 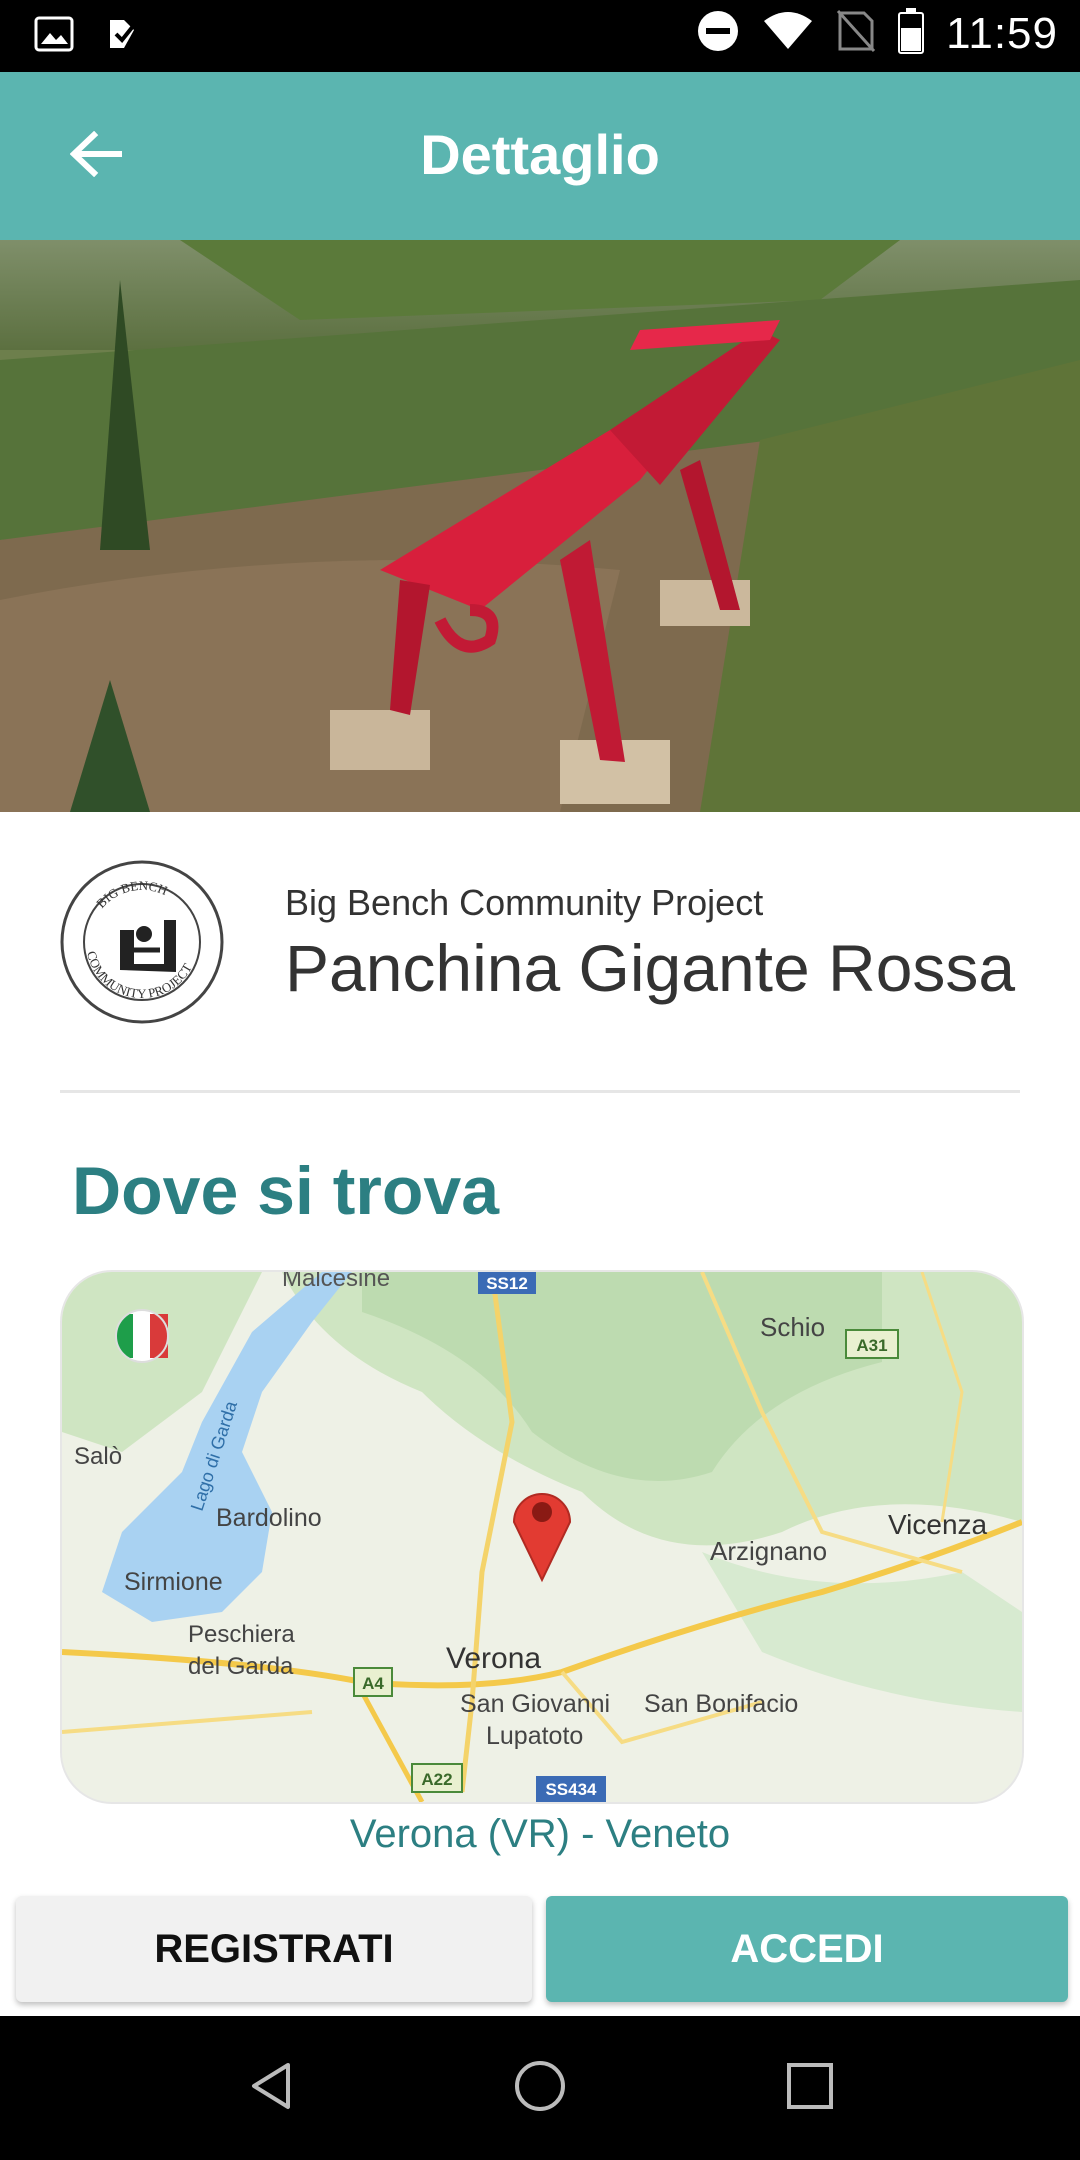 What do you see at coordinates (788, 33) in the screenshot?
I see `wifi-icon` at bounding box center [788, 33].